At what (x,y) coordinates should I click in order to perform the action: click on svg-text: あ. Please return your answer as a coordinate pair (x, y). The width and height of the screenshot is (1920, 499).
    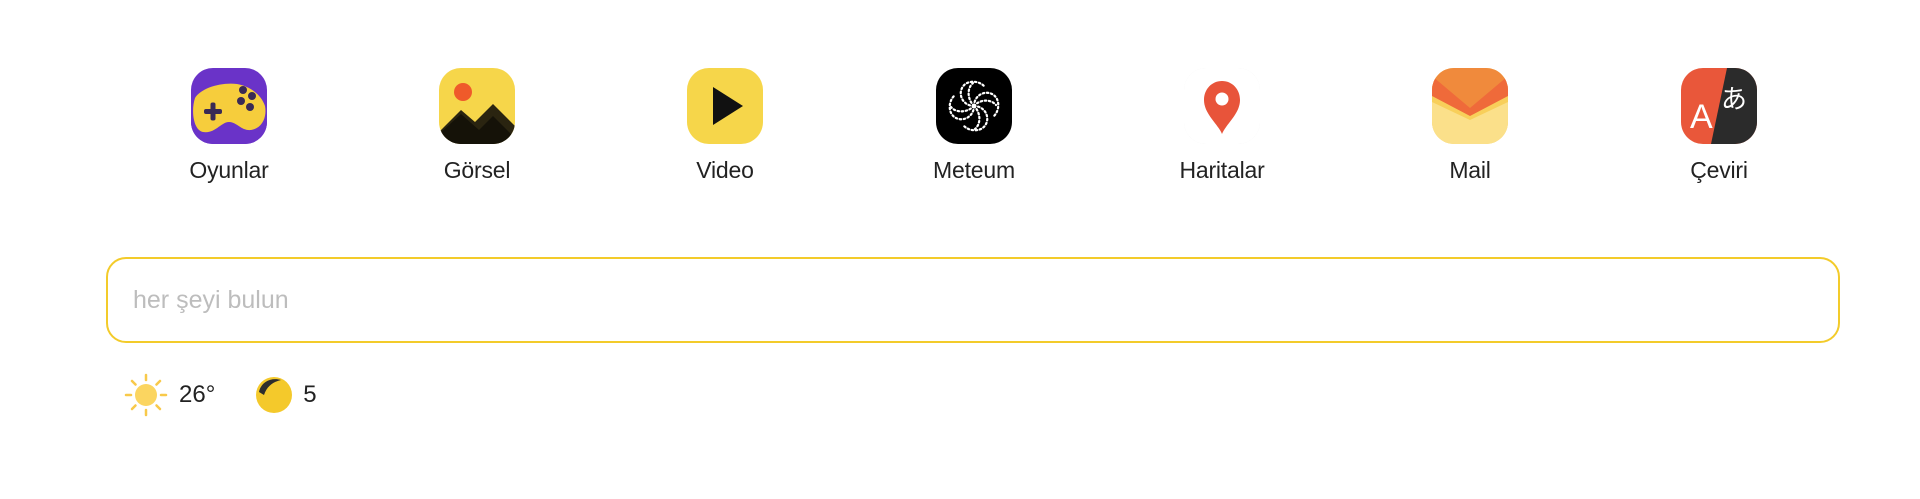
    Looking at the image, I should click on (1734, 100).